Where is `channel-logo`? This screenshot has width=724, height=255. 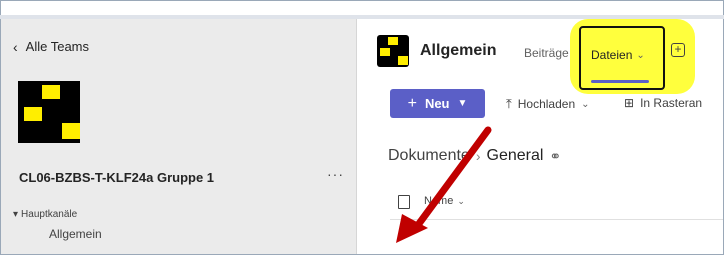 channel-logo is located at coordinates (393, 51).